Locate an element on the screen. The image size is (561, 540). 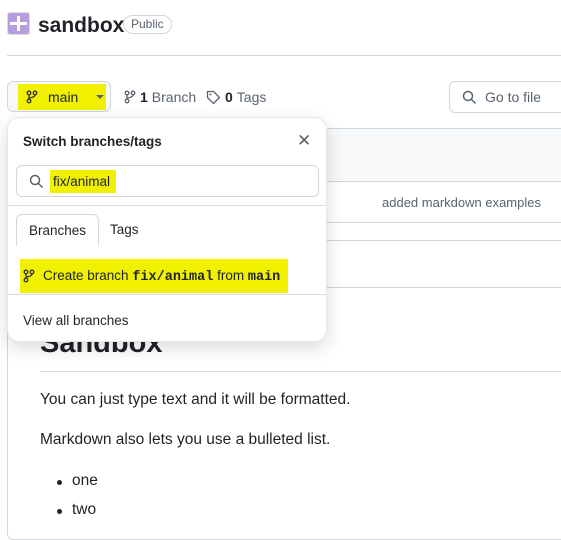
branch-label: Branch is located at coordinates (174, 97).